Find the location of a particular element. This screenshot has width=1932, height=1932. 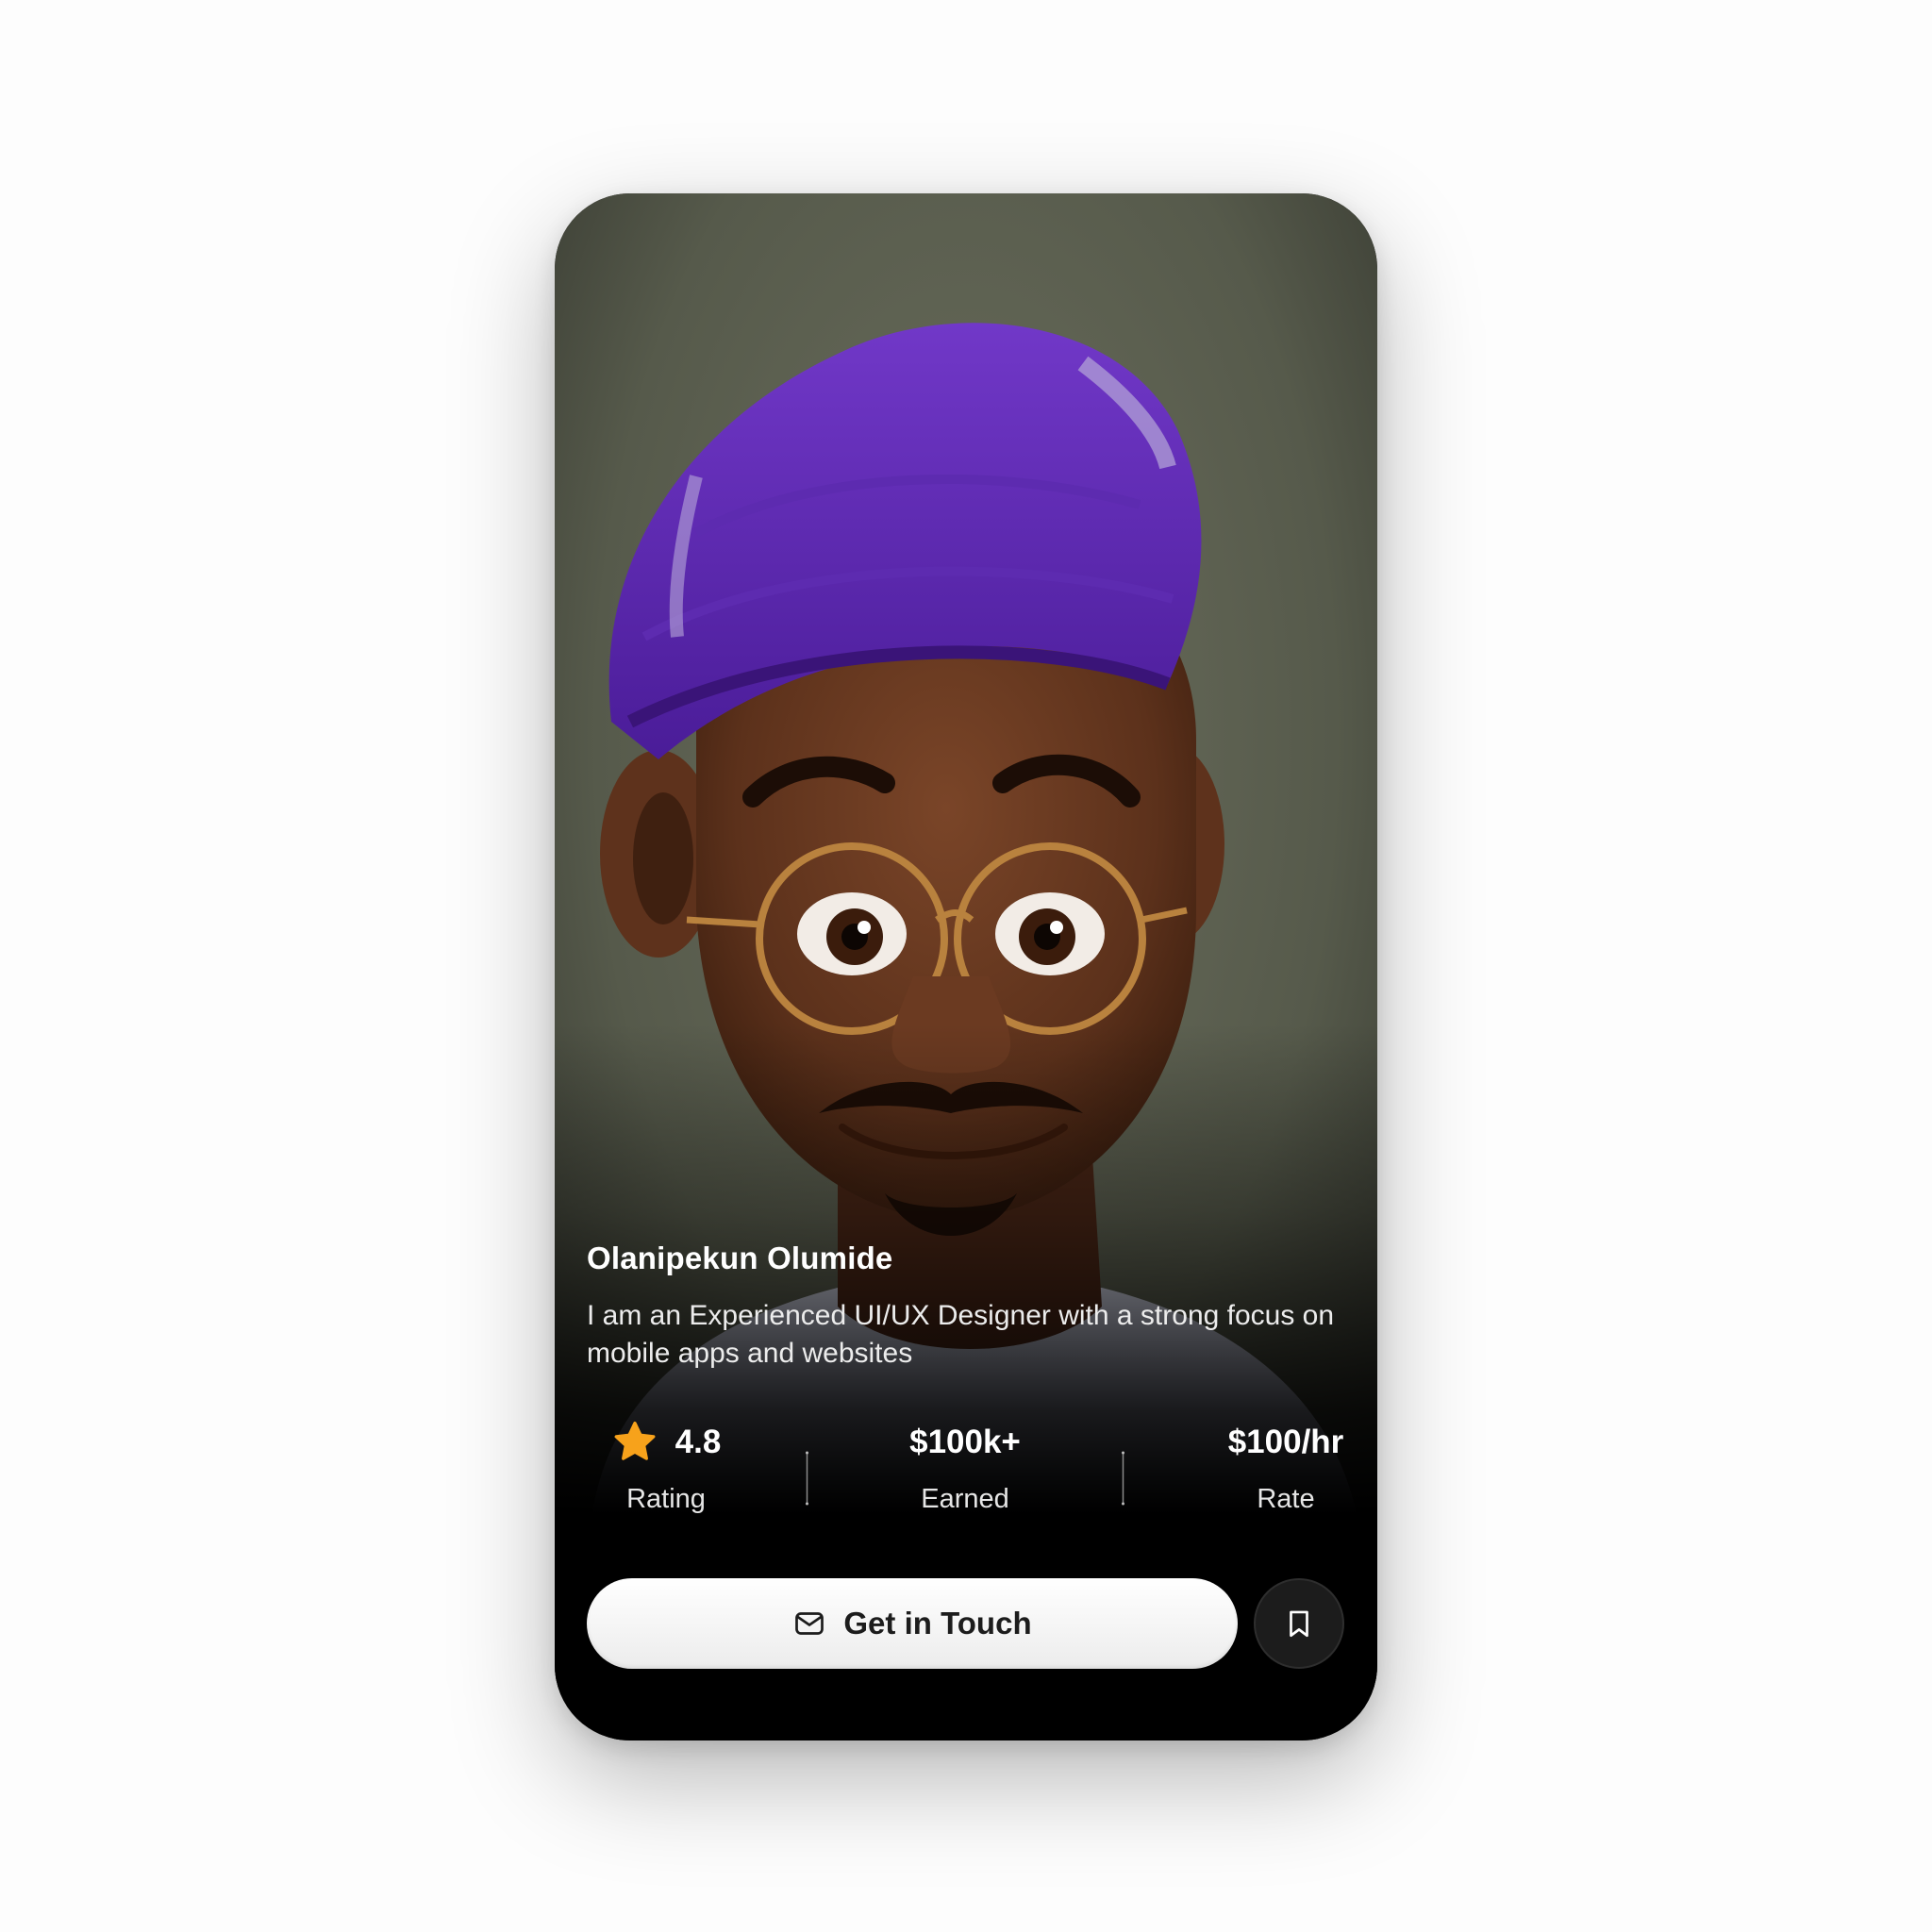

get-in-touch-button: Get in Touch is located at coordinates (913, 1623).